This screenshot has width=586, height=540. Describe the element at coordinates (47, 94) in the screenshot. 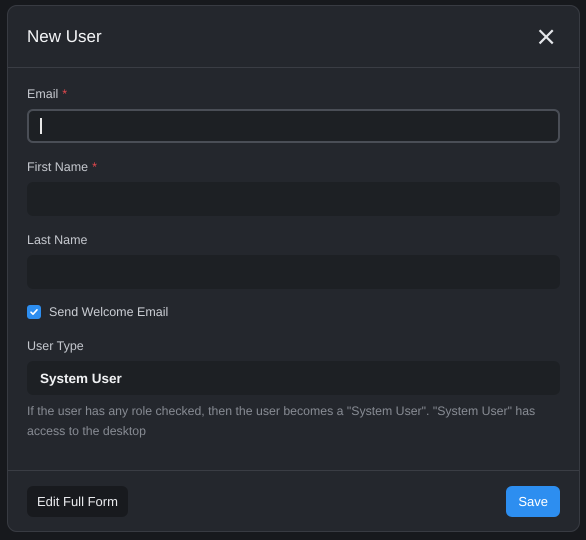

I see `field-label: Email *` at that location.